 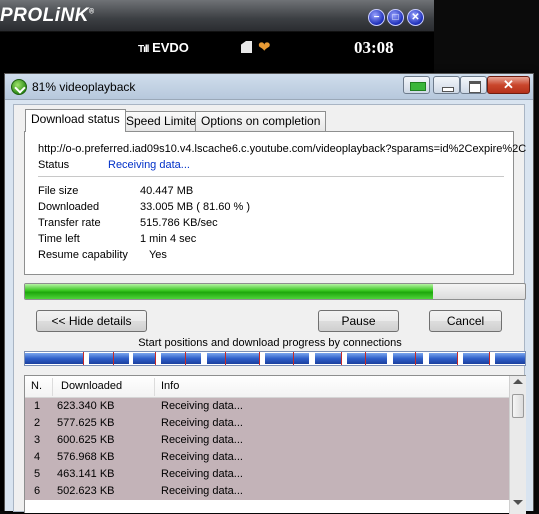 I want to click on connections-progress-bar, so click(x=275, y=358).